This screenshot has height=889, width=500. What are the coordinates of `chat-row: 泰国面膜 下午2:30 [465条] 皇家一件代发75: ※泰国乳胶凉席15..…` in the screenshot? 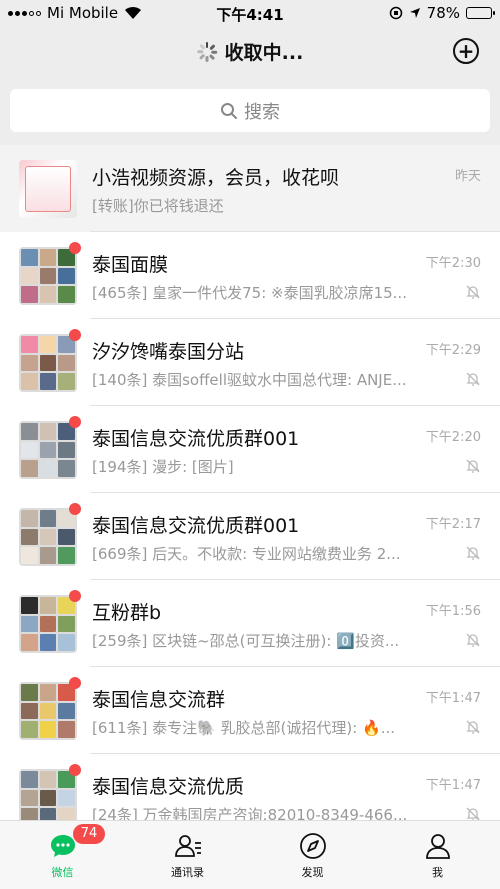 It's located at (250, 275).